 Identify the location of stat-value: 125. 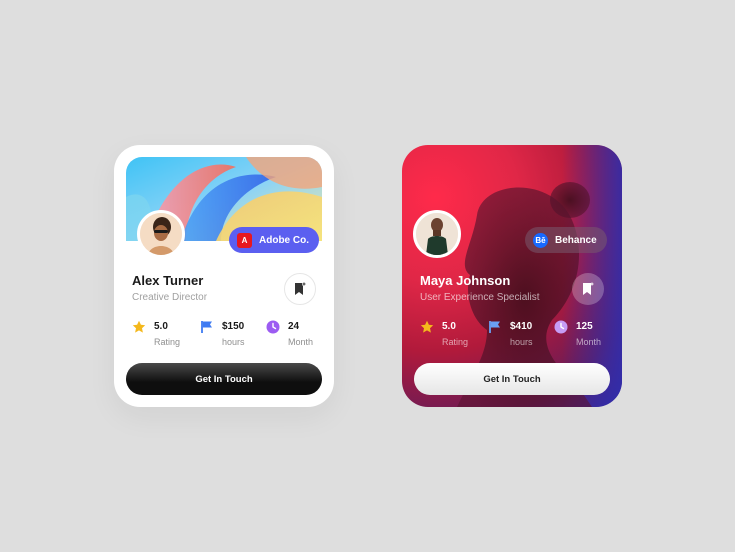
(584, 326).